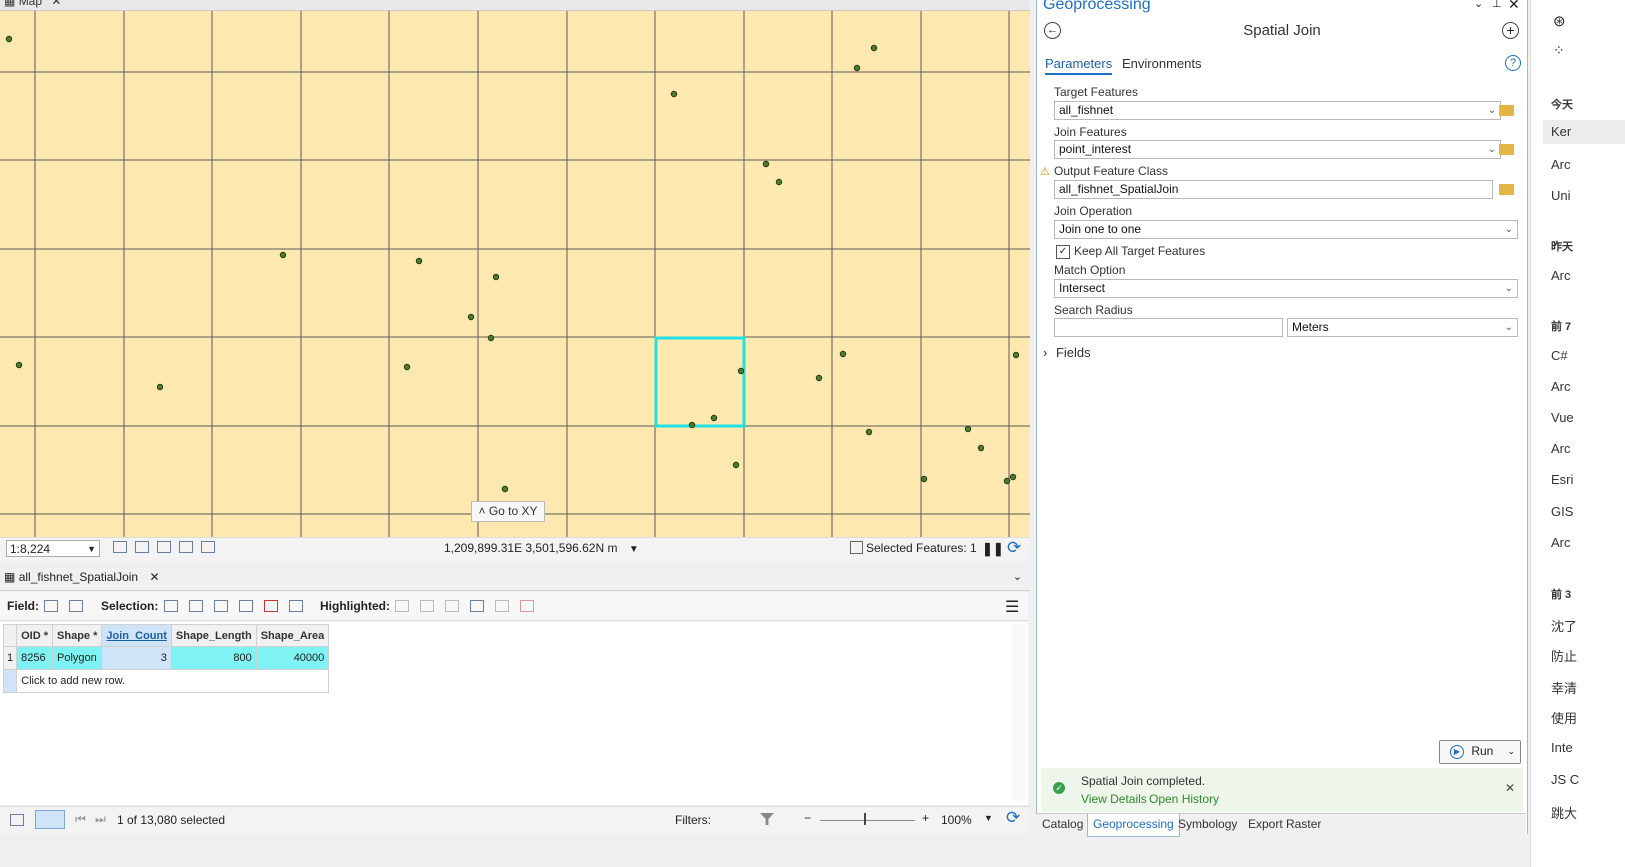 The height and width of the screenshot is (867, 1625). What do you see at coordinates (76, 606) in the screenshot?
I see `calculate-field-icon` at bounding box center [76, 606].